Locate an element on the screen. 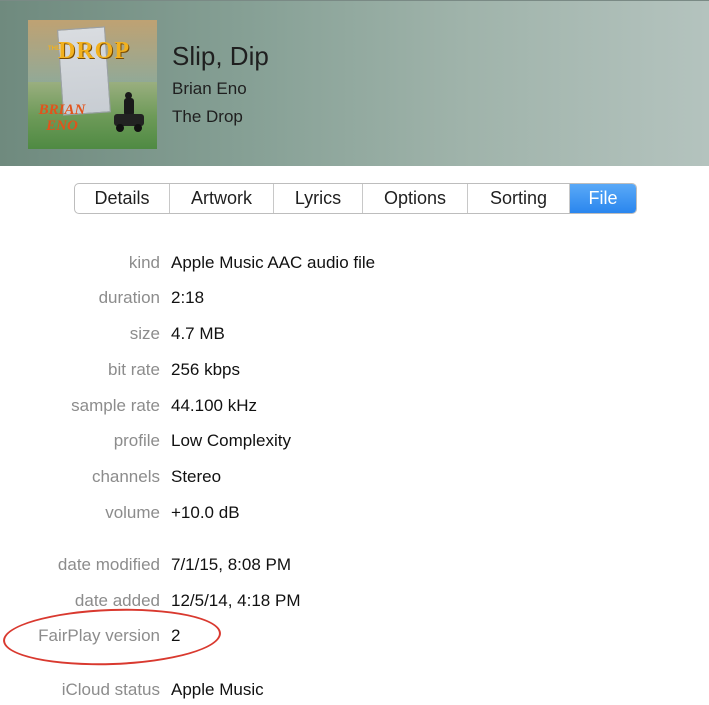  info-label: channels is located at coordinates (125, 476).